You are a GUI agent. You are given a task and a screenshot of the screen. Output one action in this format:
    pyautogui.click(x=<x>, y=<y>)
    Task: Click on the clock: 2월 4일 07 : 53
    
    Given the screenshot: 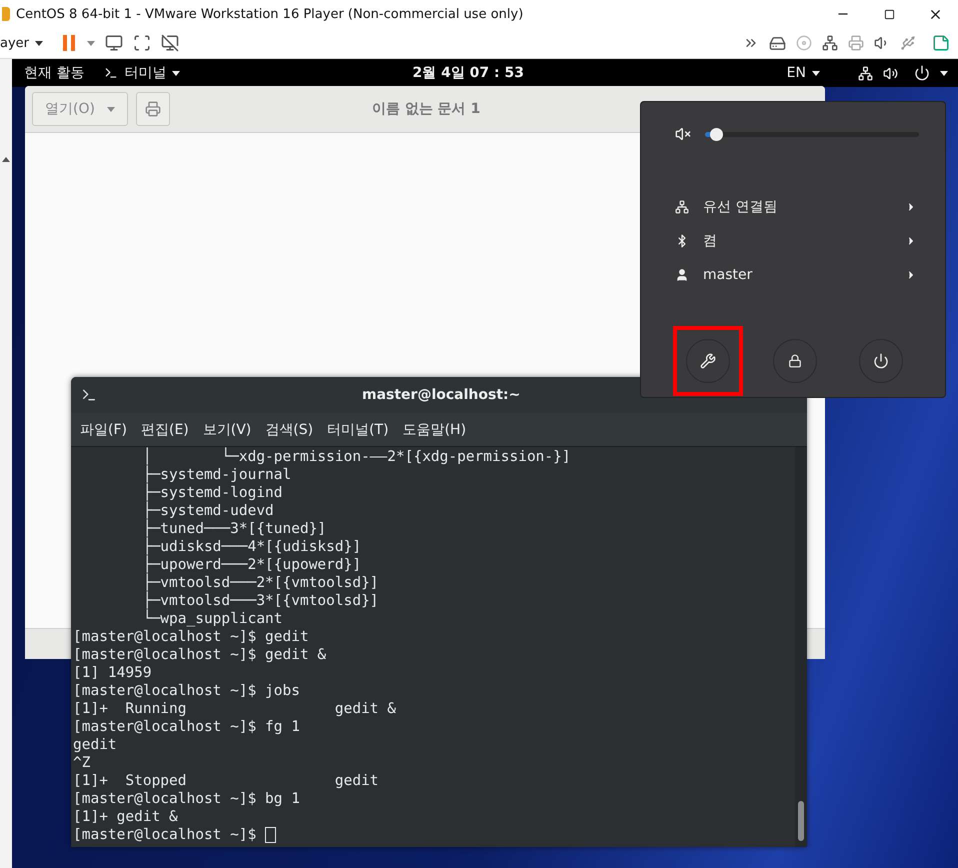 What is the action you would take?
    pyautogui.click(x=468, y=73)
    